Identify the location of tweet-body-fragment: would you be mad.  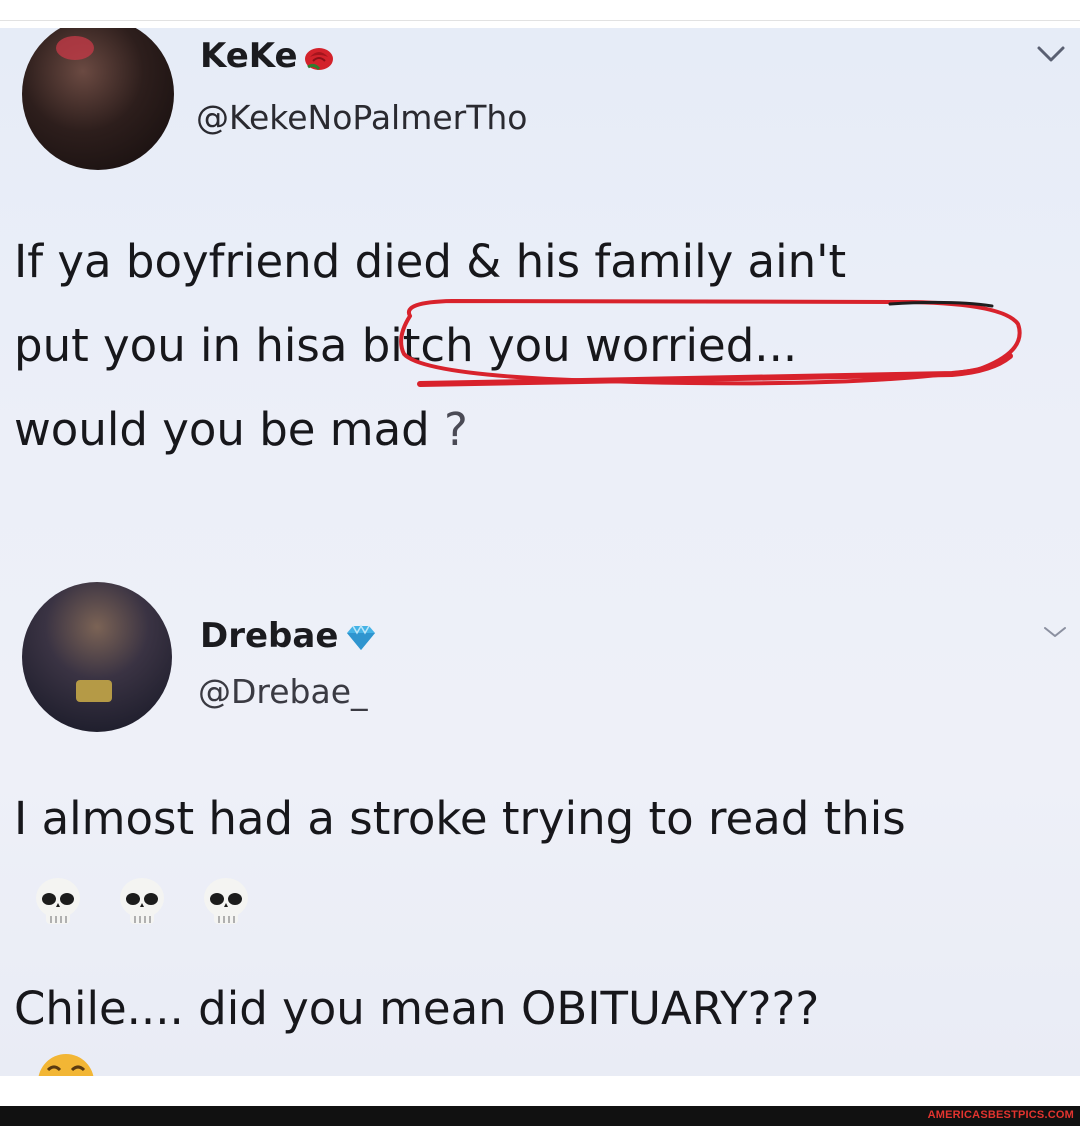
(222, 429).